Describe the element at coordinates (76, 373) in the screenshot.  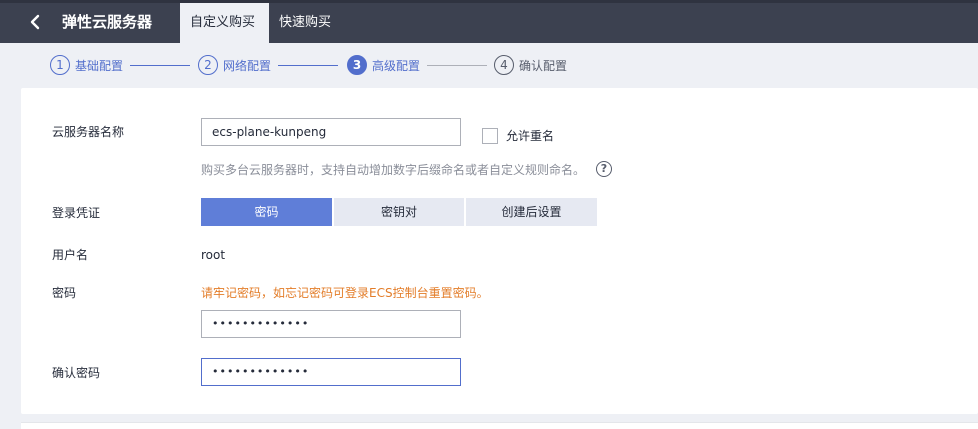
I see `confirm-password-label: 确认密码` at that location.